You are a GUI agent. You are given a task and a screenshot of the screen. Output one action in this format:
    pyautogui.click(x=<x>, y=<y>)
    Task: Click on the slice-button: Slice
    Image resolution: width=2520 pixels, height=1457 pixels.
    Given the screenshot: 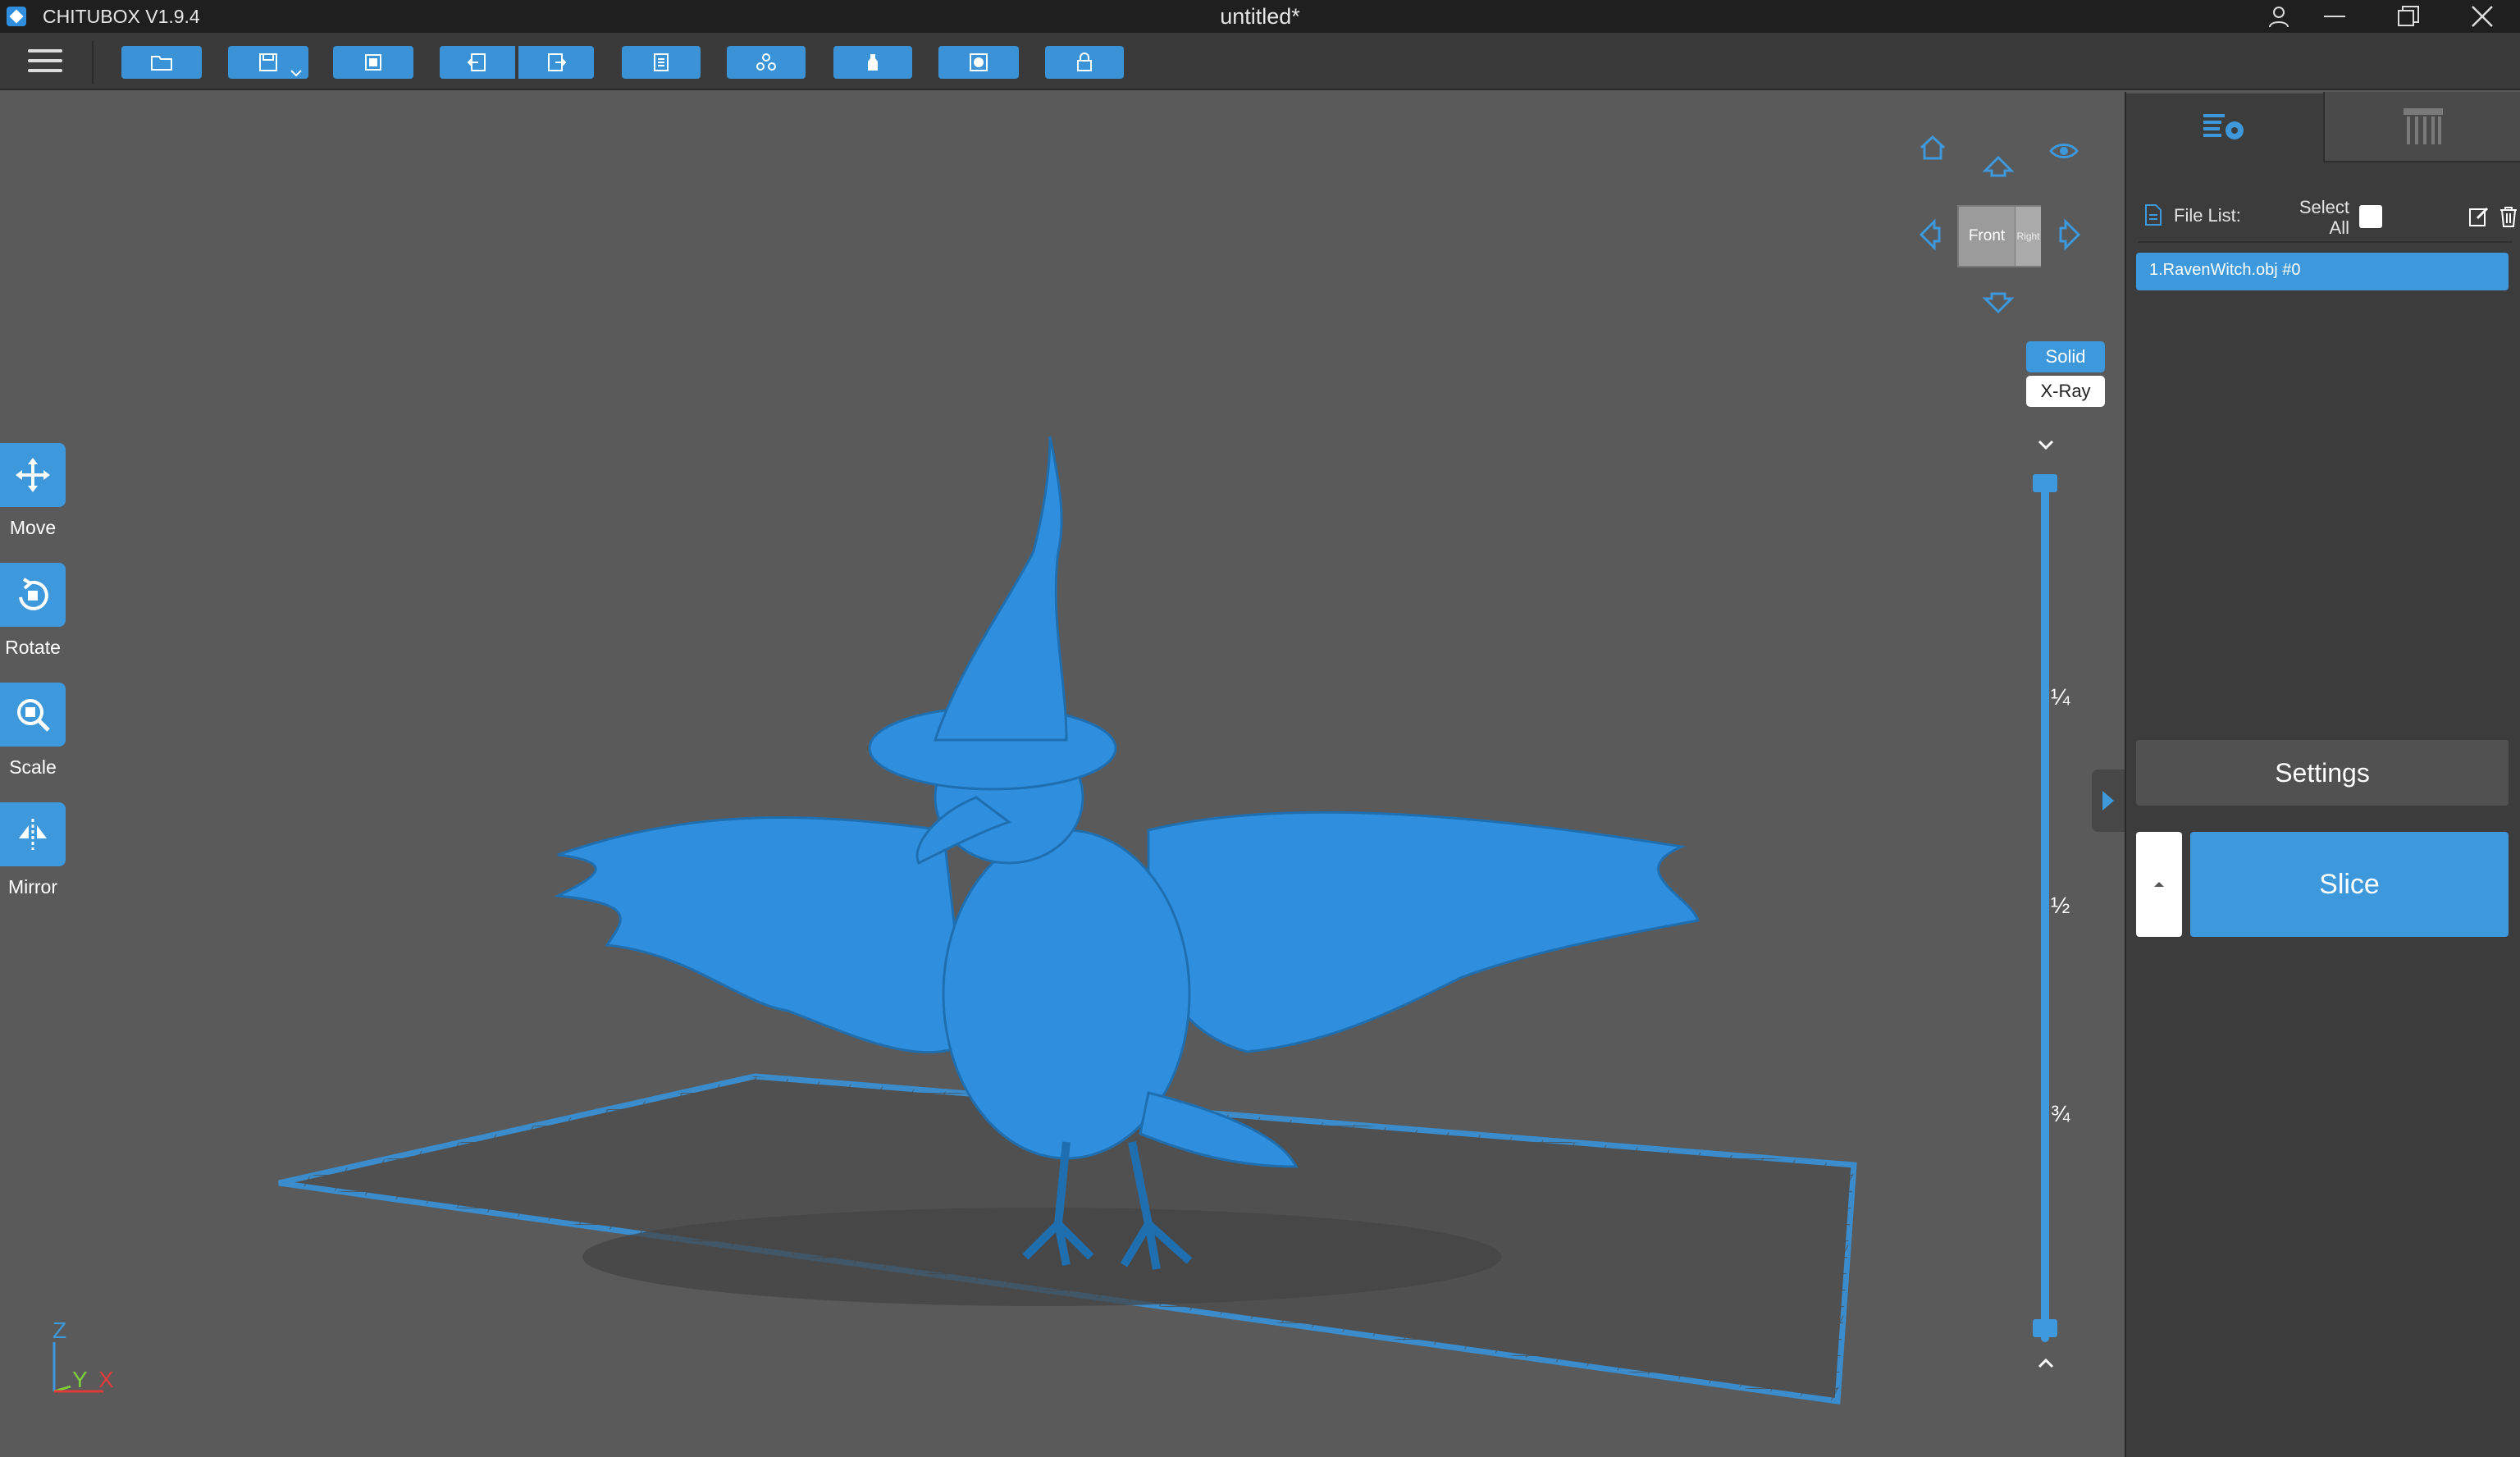 What is the action you would take?
    pyautogui.click(x=2349, y=884)
    